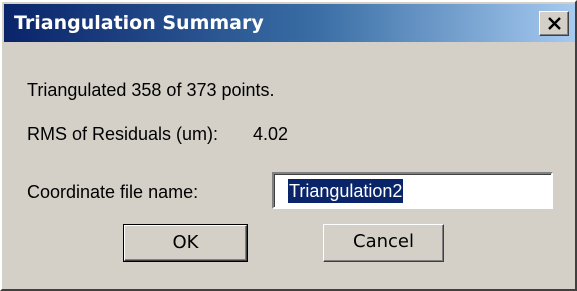 This screenshot has height=291, width=577. Describe the element at coordinates (346, 191) in the screenshot. I see `coordinate-file-value: Triangulation2` at that location.